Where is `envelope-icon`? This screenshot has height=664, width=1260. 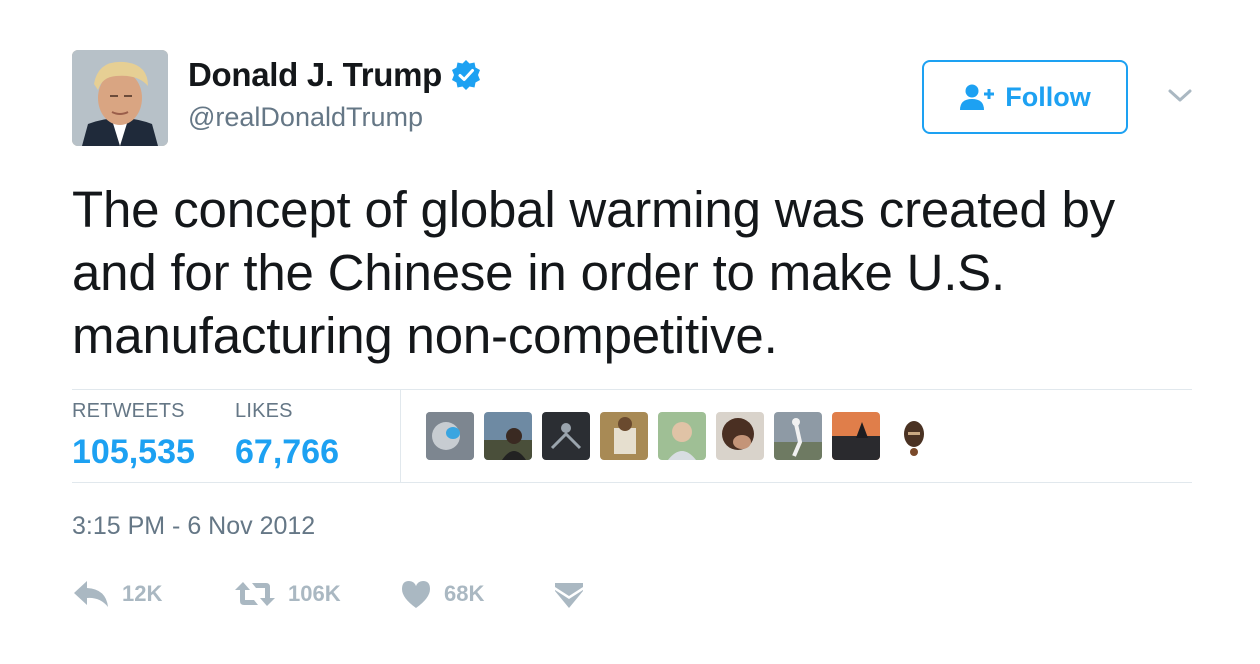 envelope-icon is located at coordinates (569, 594).